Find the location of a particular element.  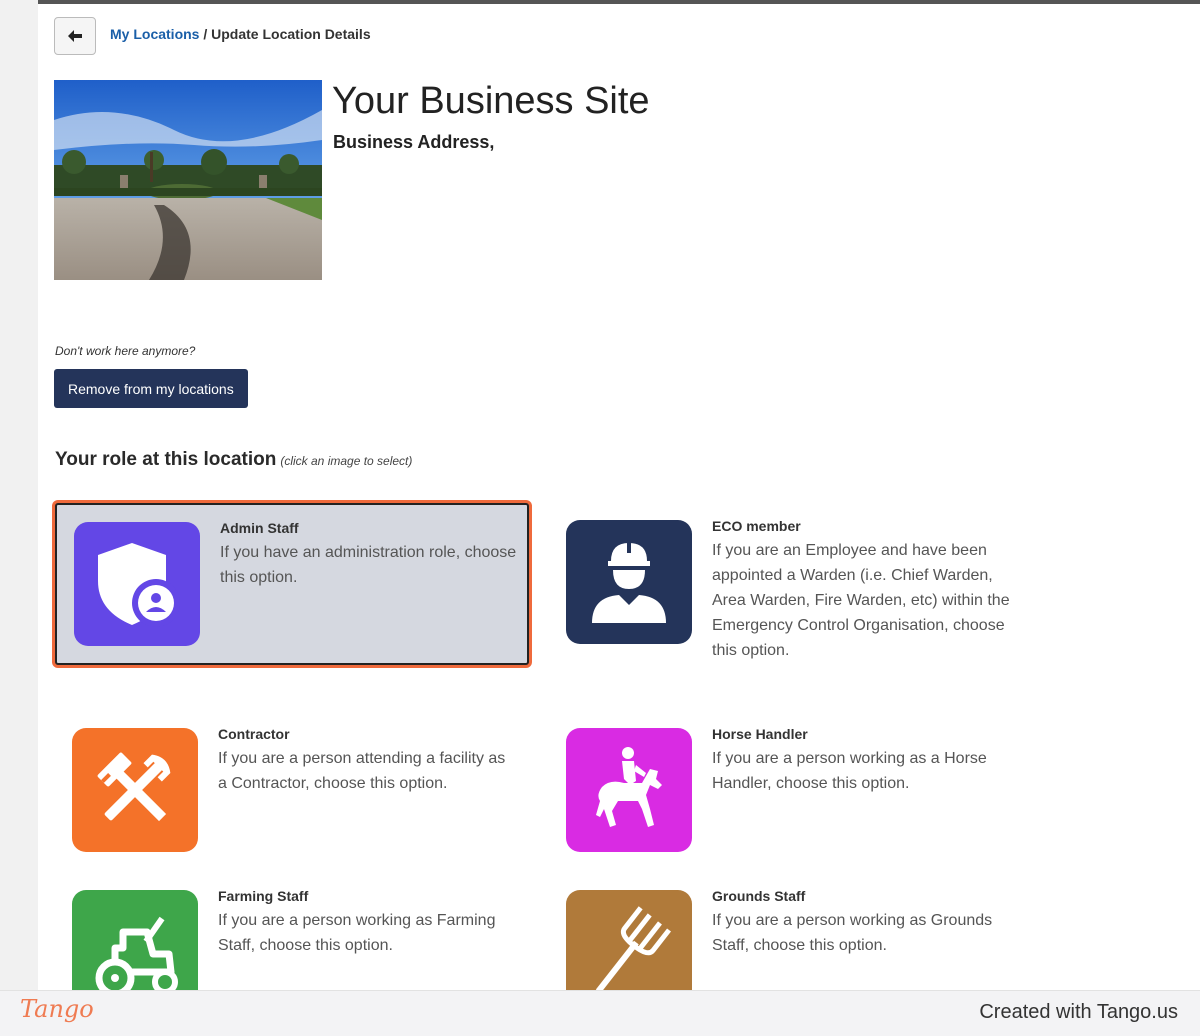

tools-icon is located at coordinates (135, 790).